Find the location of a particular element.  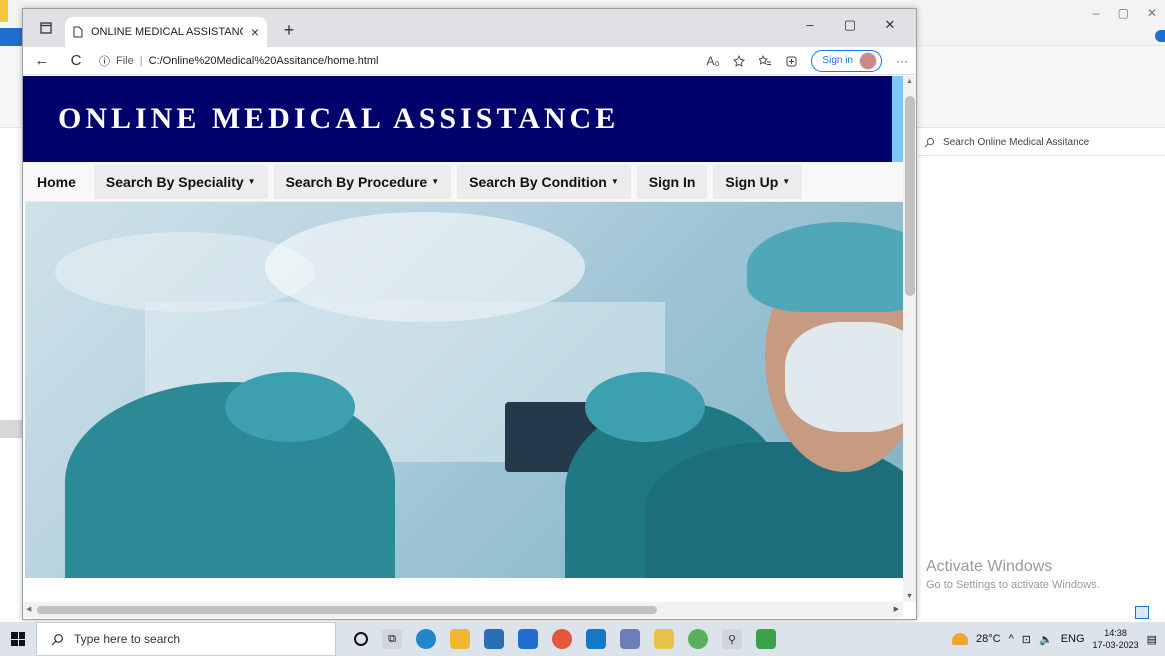

file-label: File is located at coordinates (125, 60).